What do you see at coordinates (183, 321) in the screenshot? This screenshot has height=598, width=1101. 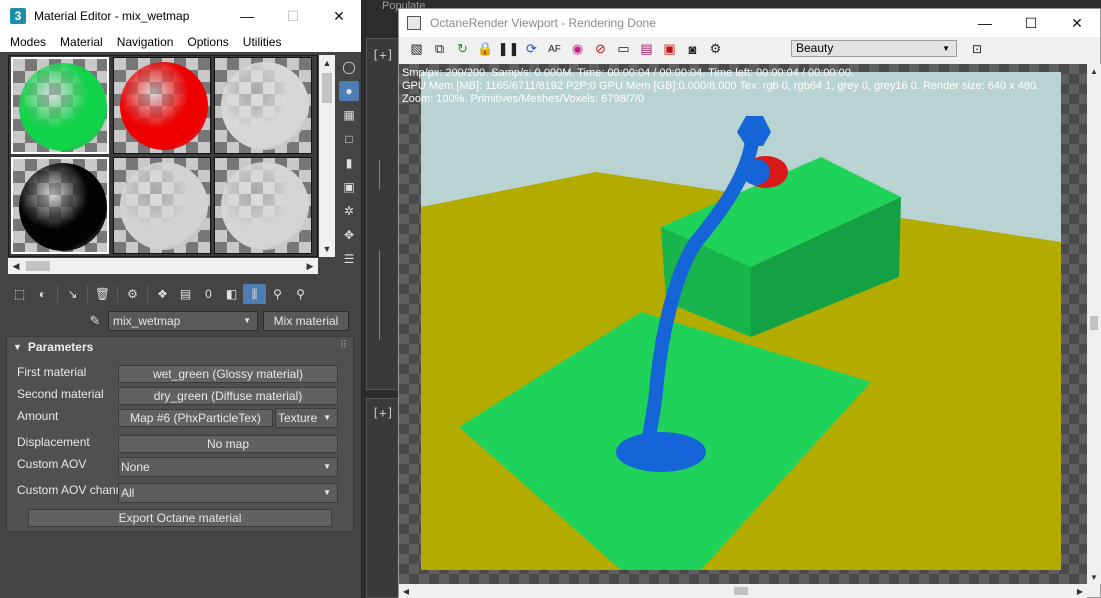 I see `material-name-field: mix_wetmap ▼` at bounding box center [183, 321].